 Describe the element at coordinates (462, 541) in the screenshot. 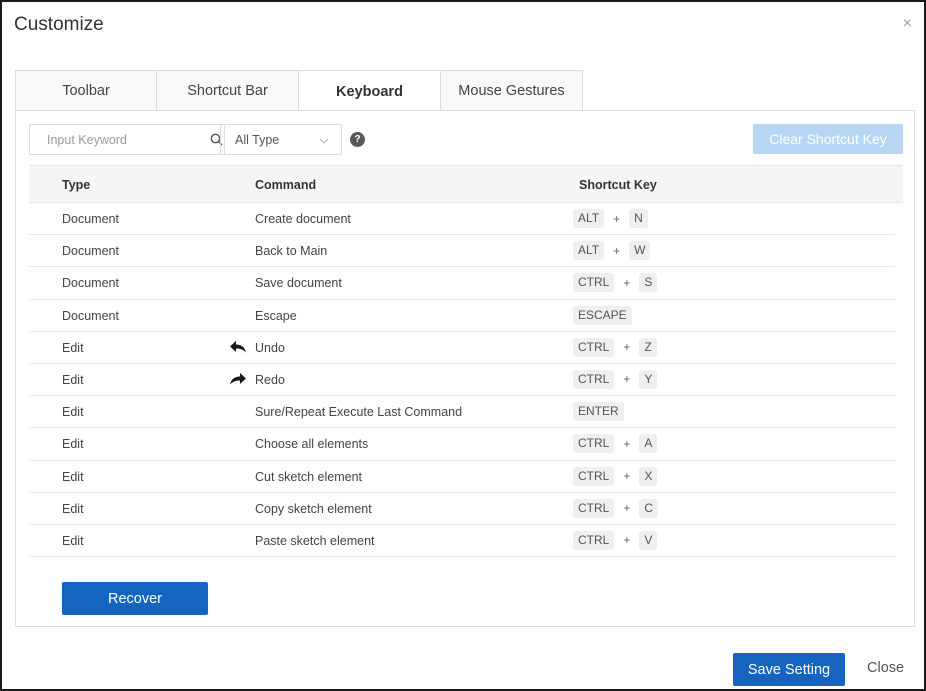

I see `table-row: Edit Paste sketch element CTRL + V` at that location.